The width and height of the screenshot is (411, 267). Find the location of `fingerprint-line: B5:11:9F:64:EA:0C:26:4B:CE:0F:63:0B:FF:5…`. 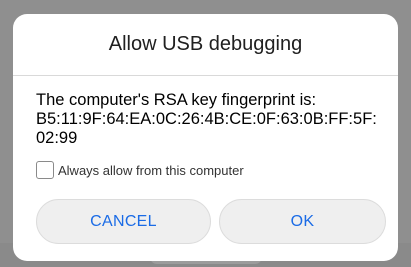

fingerprint-line: B5:11:9F:64:EA:0C:26:4B:CE:0F:63:0B:FF:5… is located at coordinates (206, 119).